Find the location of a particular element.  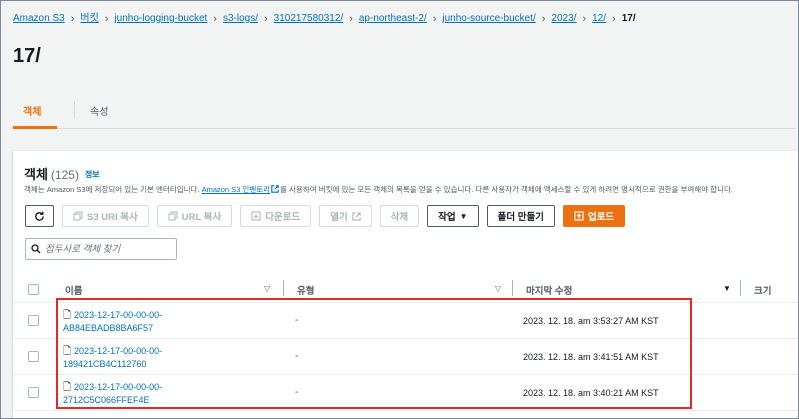

object-name-link: 🗋 2023-12-17-00-00-00- 2712C5C066FFEF4E is located at coordinates (133, 394).